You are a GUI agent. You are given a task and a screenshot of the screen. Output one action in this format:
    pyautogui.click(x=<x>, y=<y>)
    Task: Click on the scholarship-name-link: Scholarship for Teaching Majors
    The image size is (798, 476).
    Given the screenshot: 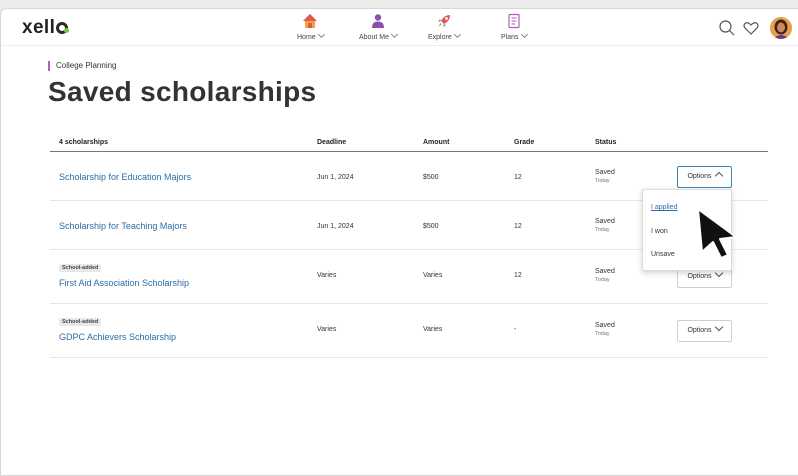 What is the action you would take?
    pyautogui.click(x=123, y=226)
    